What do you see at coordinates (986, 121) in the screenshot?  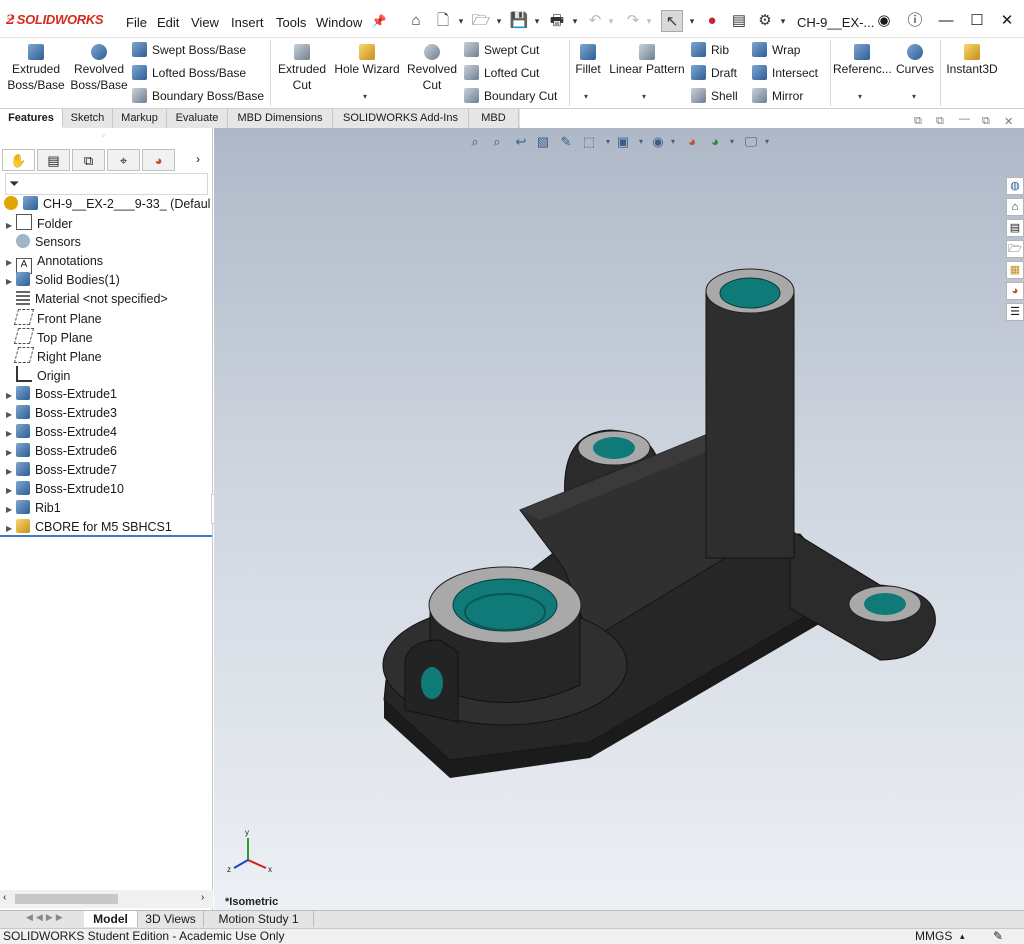 I see `viewport-restore-icon: ⧉` at bounding box center [986, 121].